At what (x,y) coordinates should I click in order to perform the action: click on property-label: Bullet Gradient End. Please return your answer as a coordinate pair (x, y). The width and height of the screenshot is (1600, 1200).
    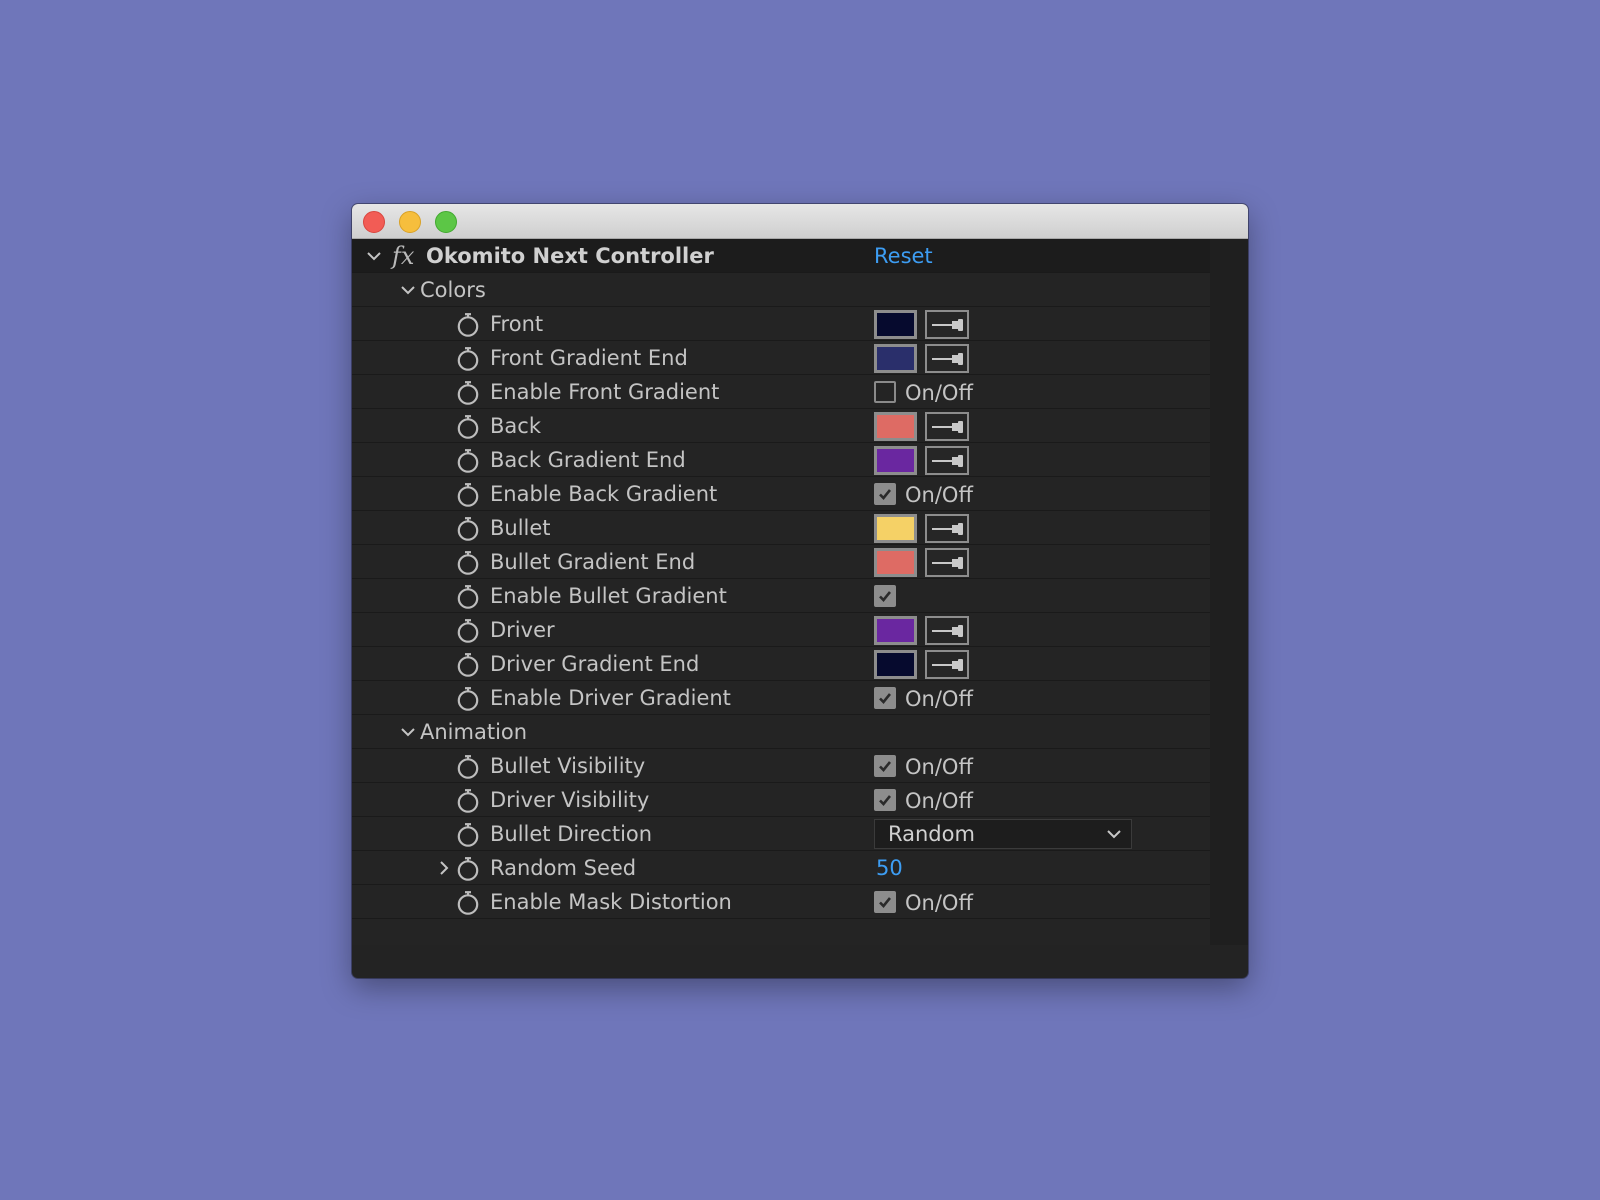
    Looking at the image, I should click on (593, 562).